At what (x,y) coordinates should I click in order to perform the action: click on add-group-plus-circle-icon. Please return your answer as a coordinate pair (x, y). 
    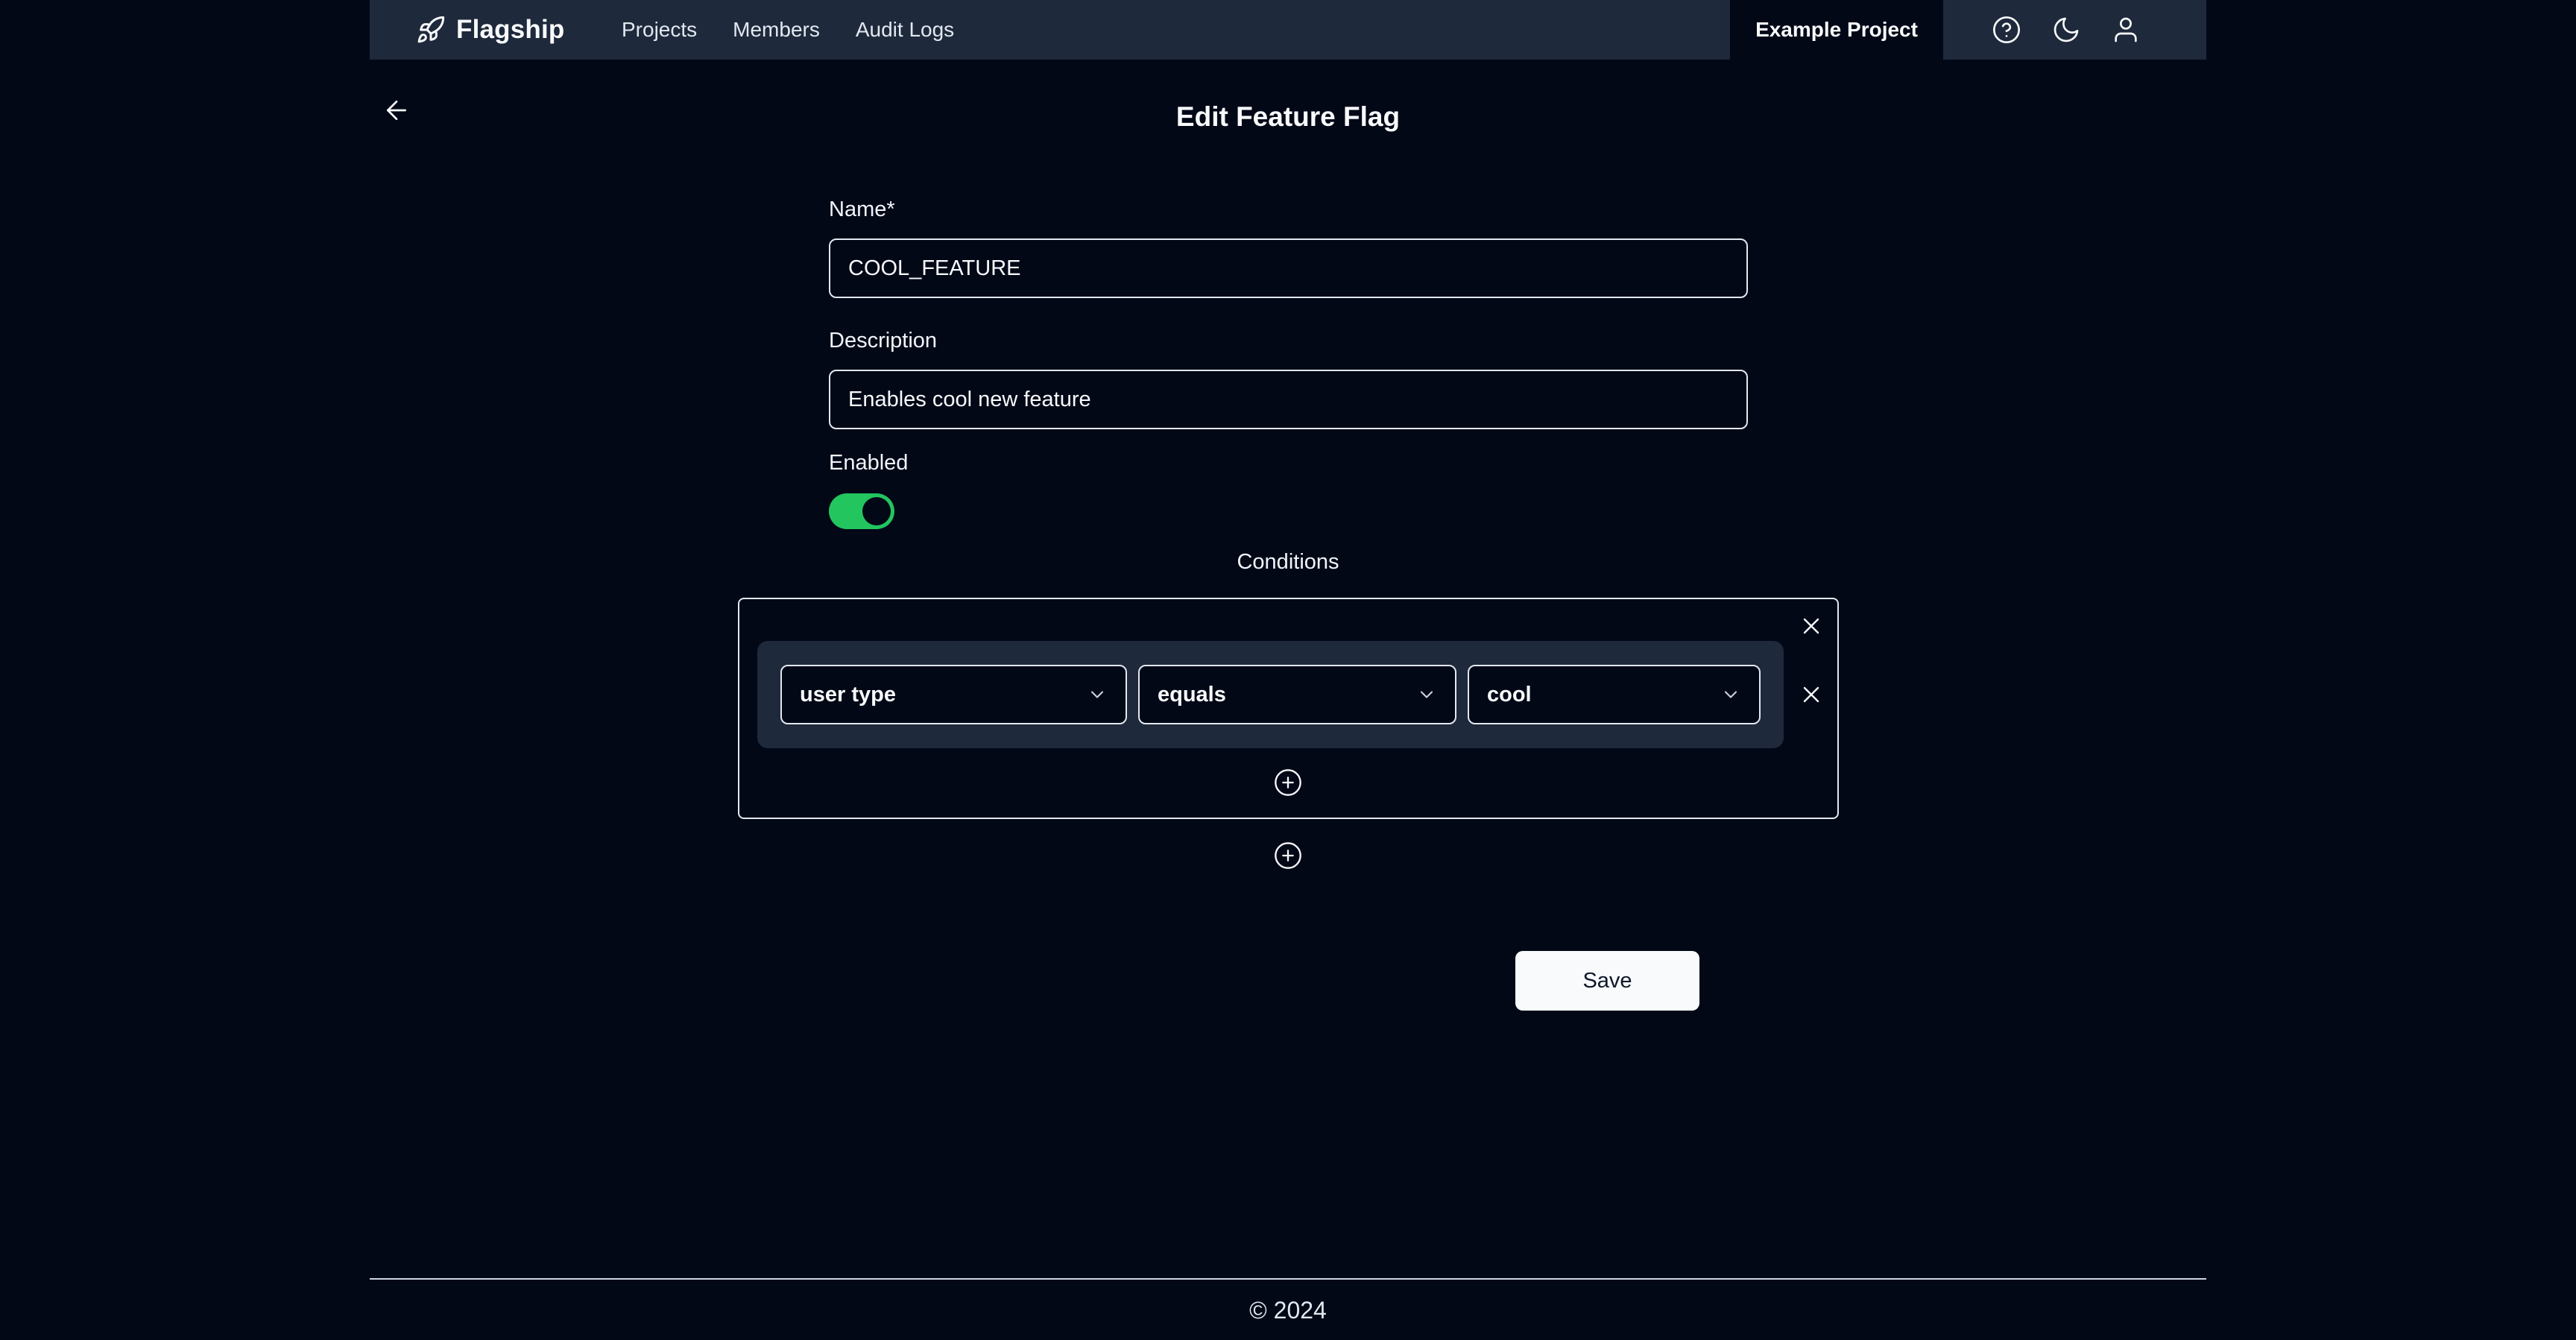
    Looking at the image, I should click on (1288, 856).